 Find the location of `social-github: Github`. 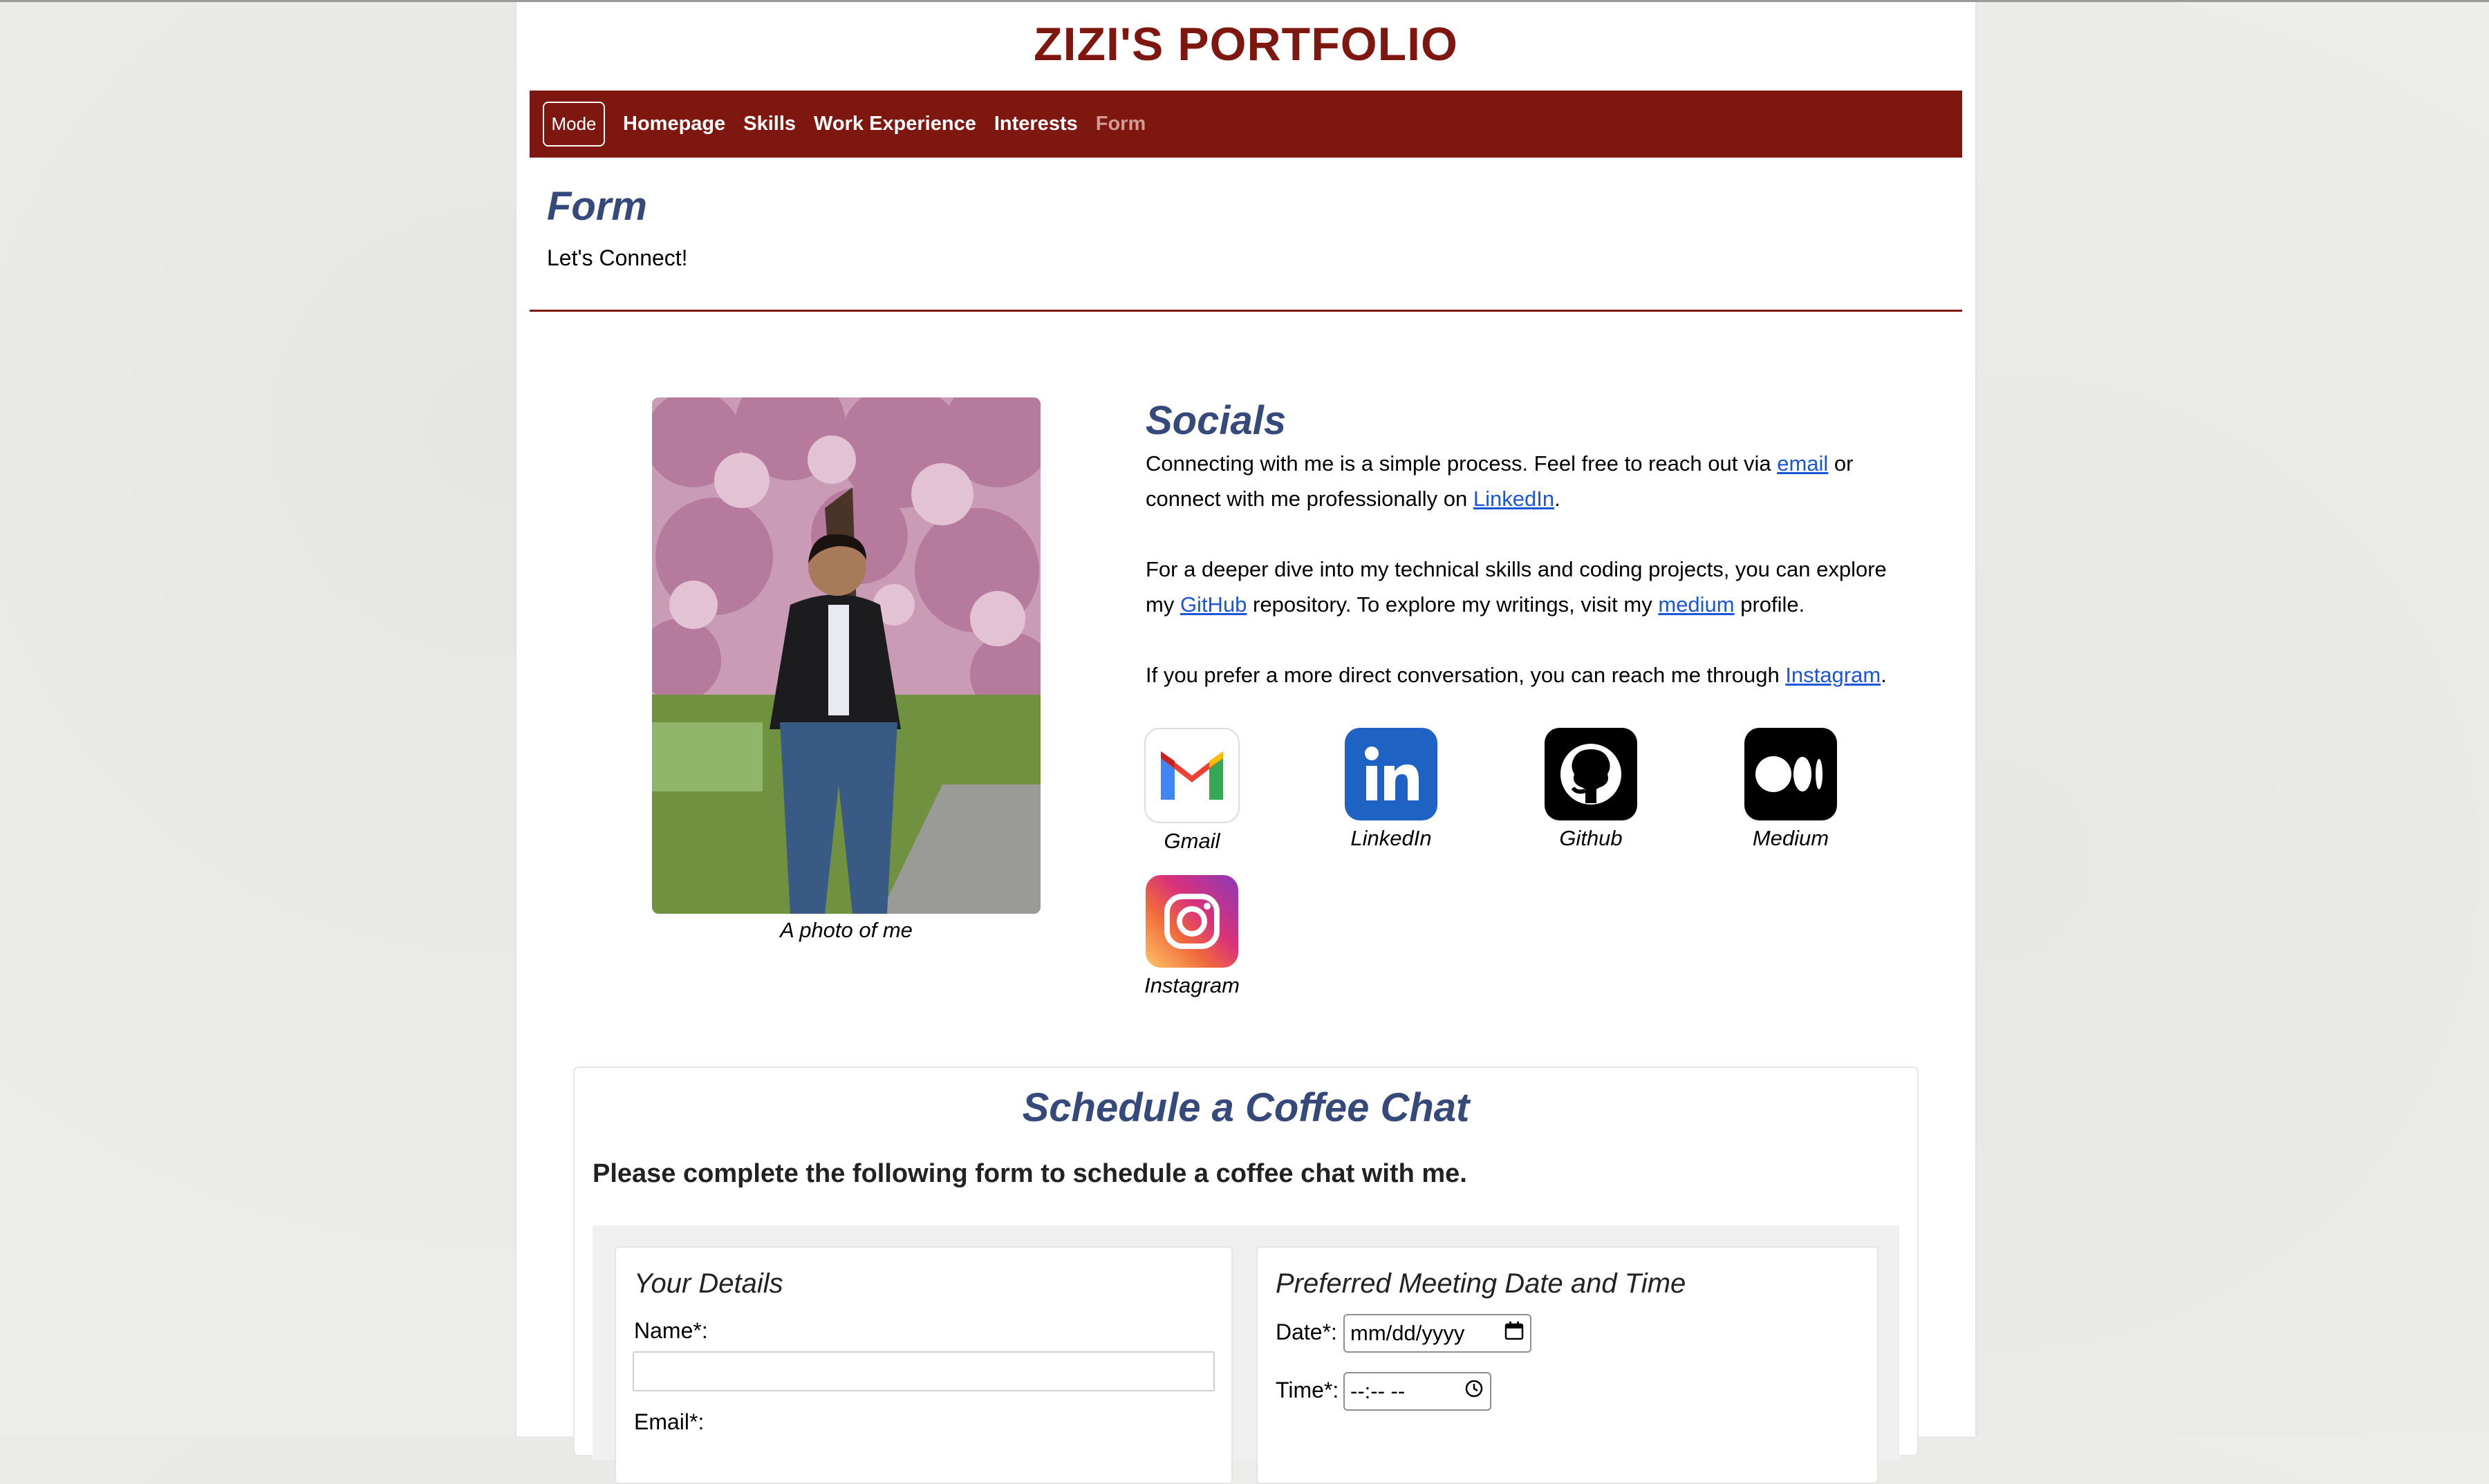

social-github: Github is located at coordinates (1591, 789).